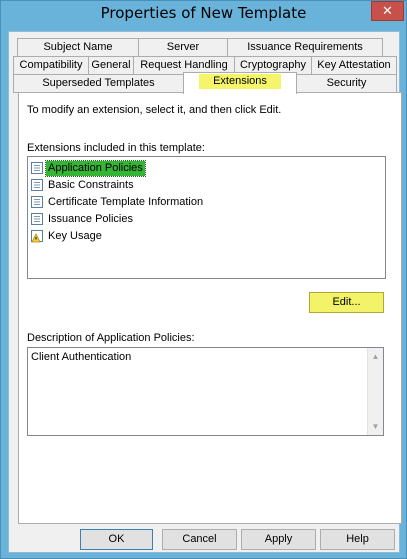  Describe the element at coordinates (75, 235) in the screenshot. I see `list-item-label: Key Usage` at that location.